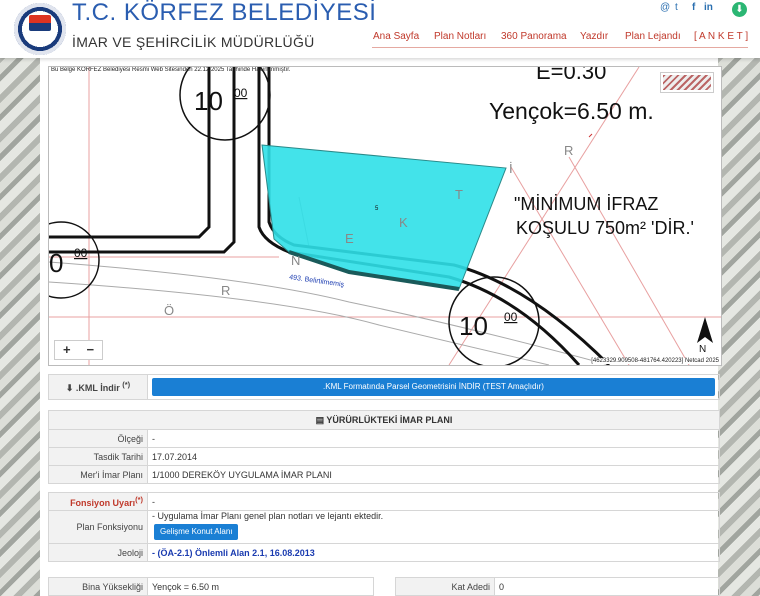 The image size is (760, 596). Describe the element at coordinates (459, 194) in the screenshot. I see `street-letter-6: T` at that location.